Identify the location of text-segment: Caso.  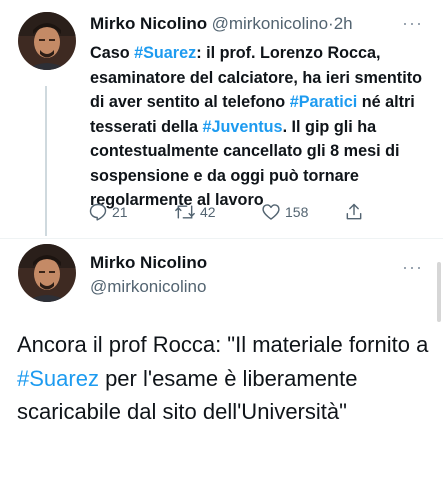
(112, 53).